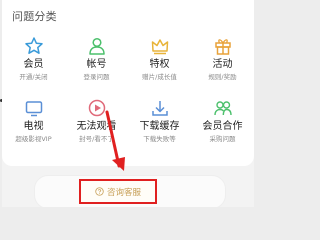 The height and width of the screenshot is (240, 320). Describe the element at coordinates (222, 64) in the screenshot. I see `category-label: 活动` at that location.